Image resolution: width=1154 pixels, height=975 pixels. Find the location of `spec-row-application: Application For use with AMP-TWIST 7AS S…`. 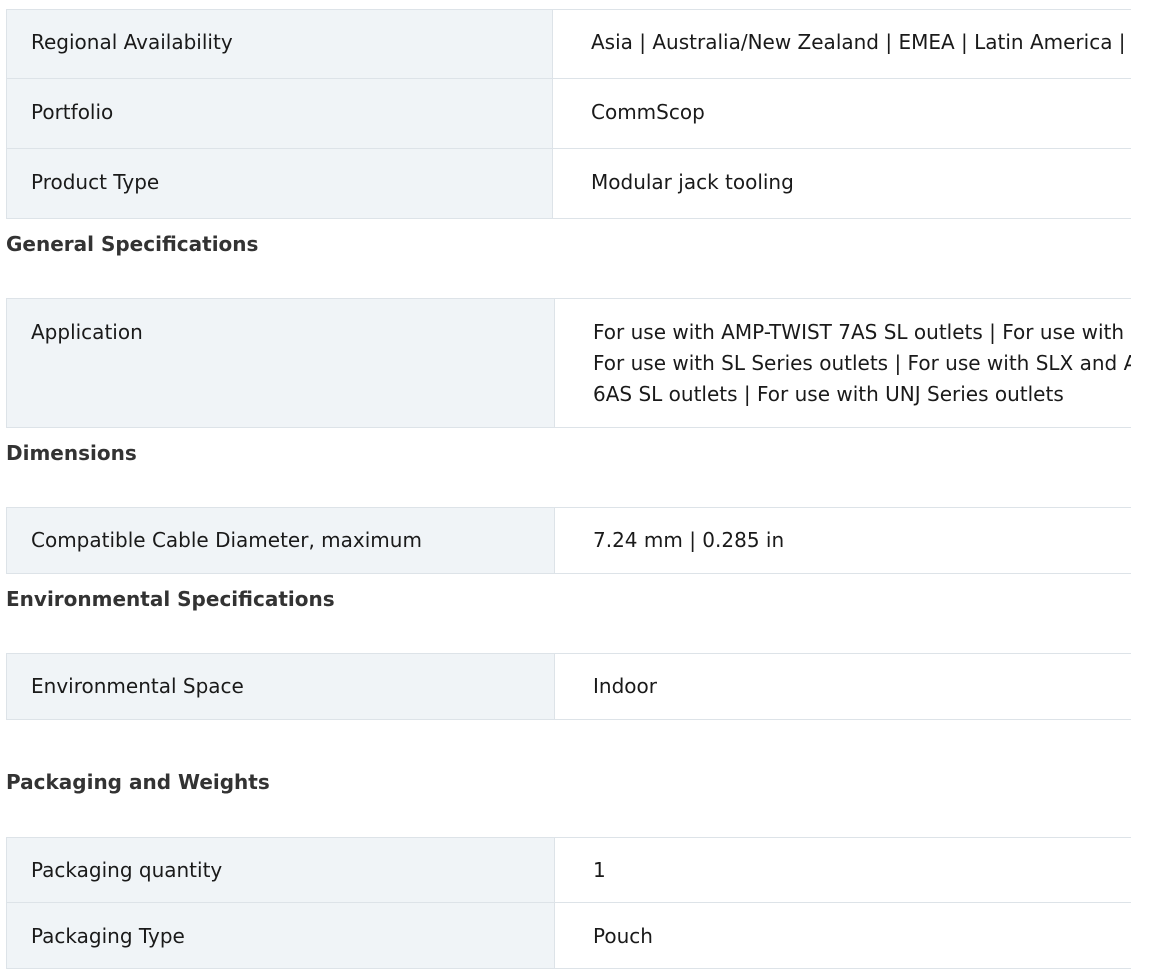

spec-row-application: Application For use with AMP-TWIST 7AS S… is located at coordinates (568, 363).